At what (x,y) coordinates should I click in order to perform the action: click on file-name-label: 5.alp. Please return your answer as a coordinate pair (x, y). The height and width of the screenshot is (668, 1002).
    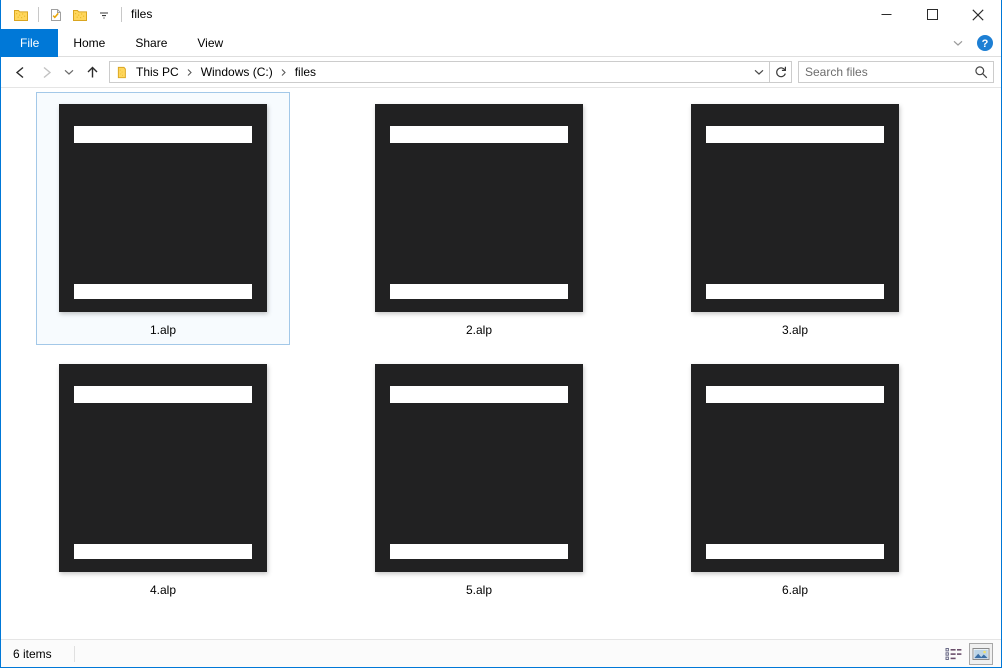
    Looking at the image, I should click on (479, 590).